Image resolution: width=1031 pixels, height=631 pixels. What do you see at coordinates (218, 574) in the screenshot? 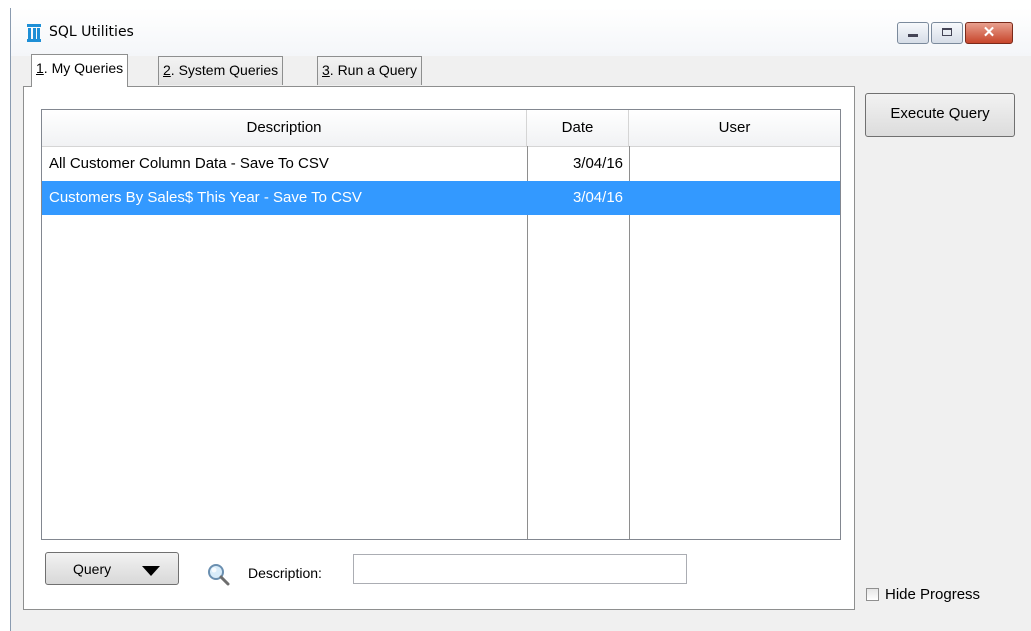
I see `magnifier-icon` at bounding box center [218, 574].